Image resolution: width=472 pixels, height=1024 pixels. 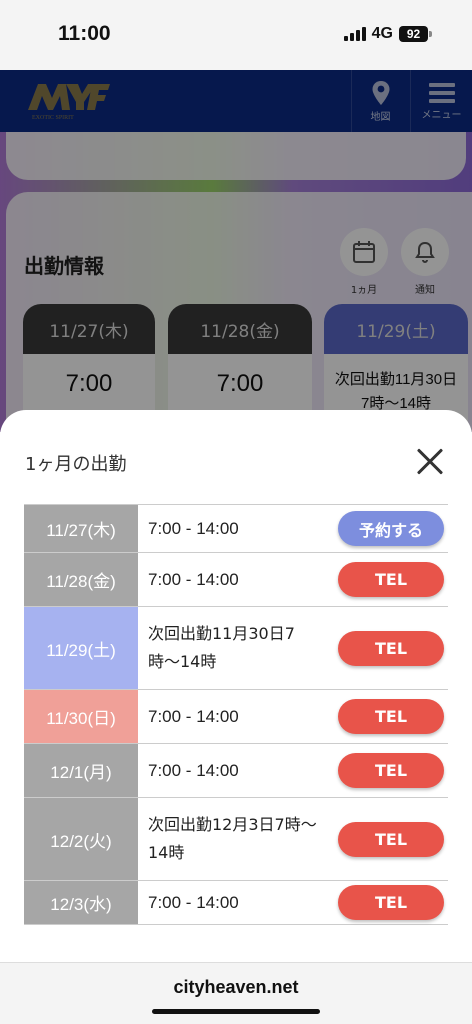 I want to click on schedule-row: 12/3(水) 7:00 - 14:00 TEL, so click(x=236, y=903).